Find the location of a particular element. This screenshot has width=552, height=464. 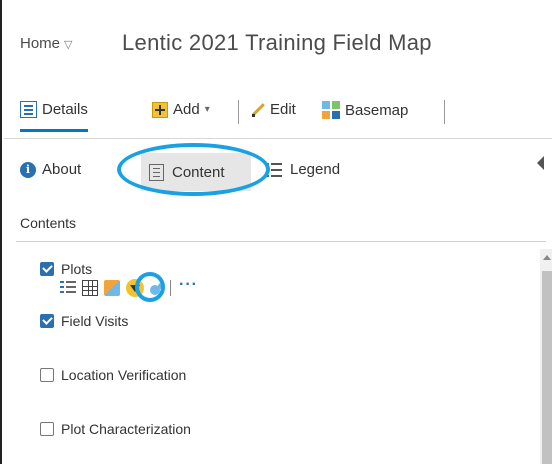

basemap-label: Basemap is located at coordinates (377, 110).